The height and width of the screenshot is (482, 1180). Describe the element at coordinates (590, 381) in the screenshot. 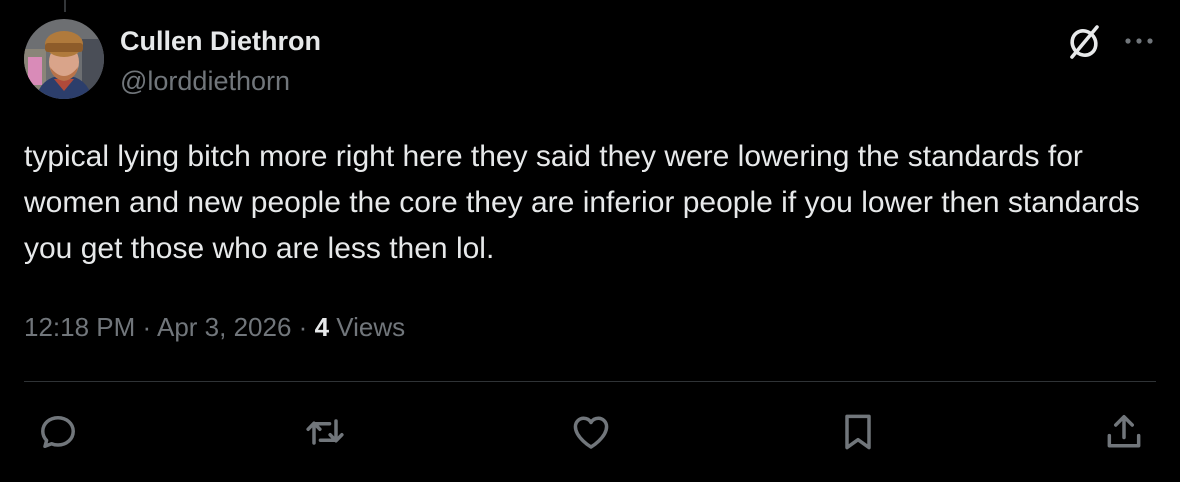

I see `divider` at that location.